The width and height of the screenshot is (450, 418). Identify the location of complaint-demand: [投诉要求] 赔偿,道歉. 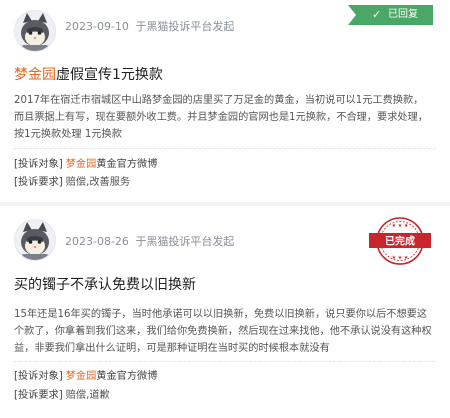
(62, 393).